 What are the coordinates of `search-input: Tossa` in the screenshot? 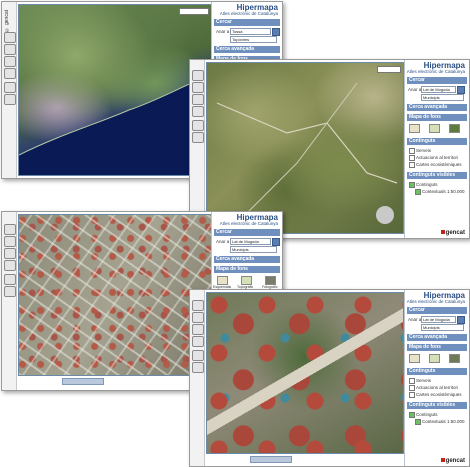 It's located at (250, 31).